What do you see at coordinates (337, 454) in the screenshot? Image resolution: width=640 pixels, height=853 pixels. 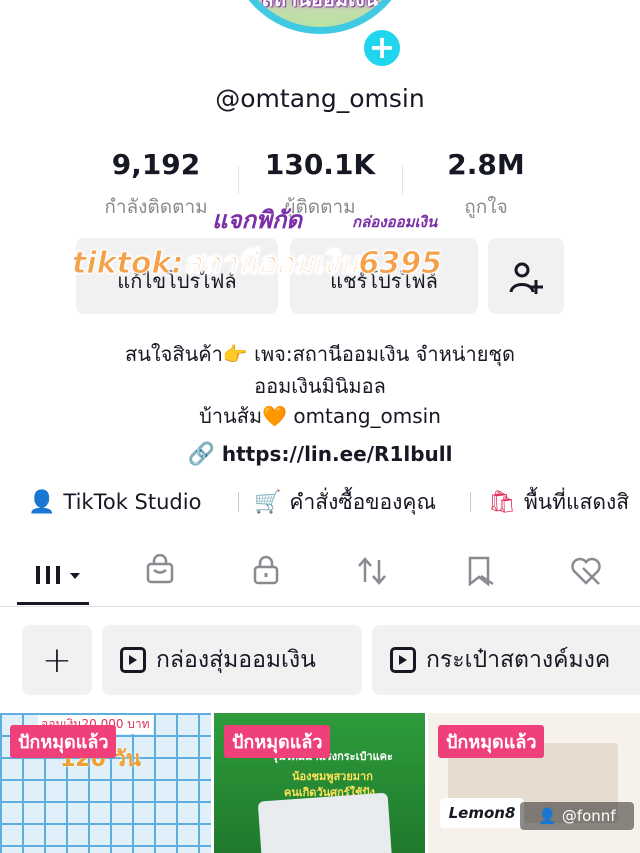 I see `bio-link-text: https://lin.ee/R1lbull` at bounding box center [337, 454].